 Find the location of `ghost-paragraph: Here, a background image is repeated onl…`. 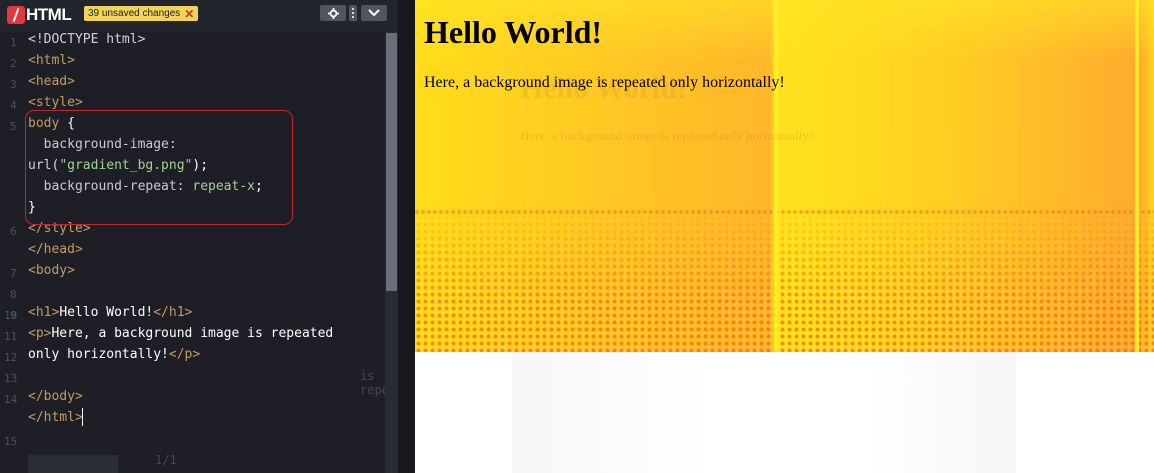

ghost-paragraph: Here, a background image is repeated onl… is located at coordinates (667, 135).